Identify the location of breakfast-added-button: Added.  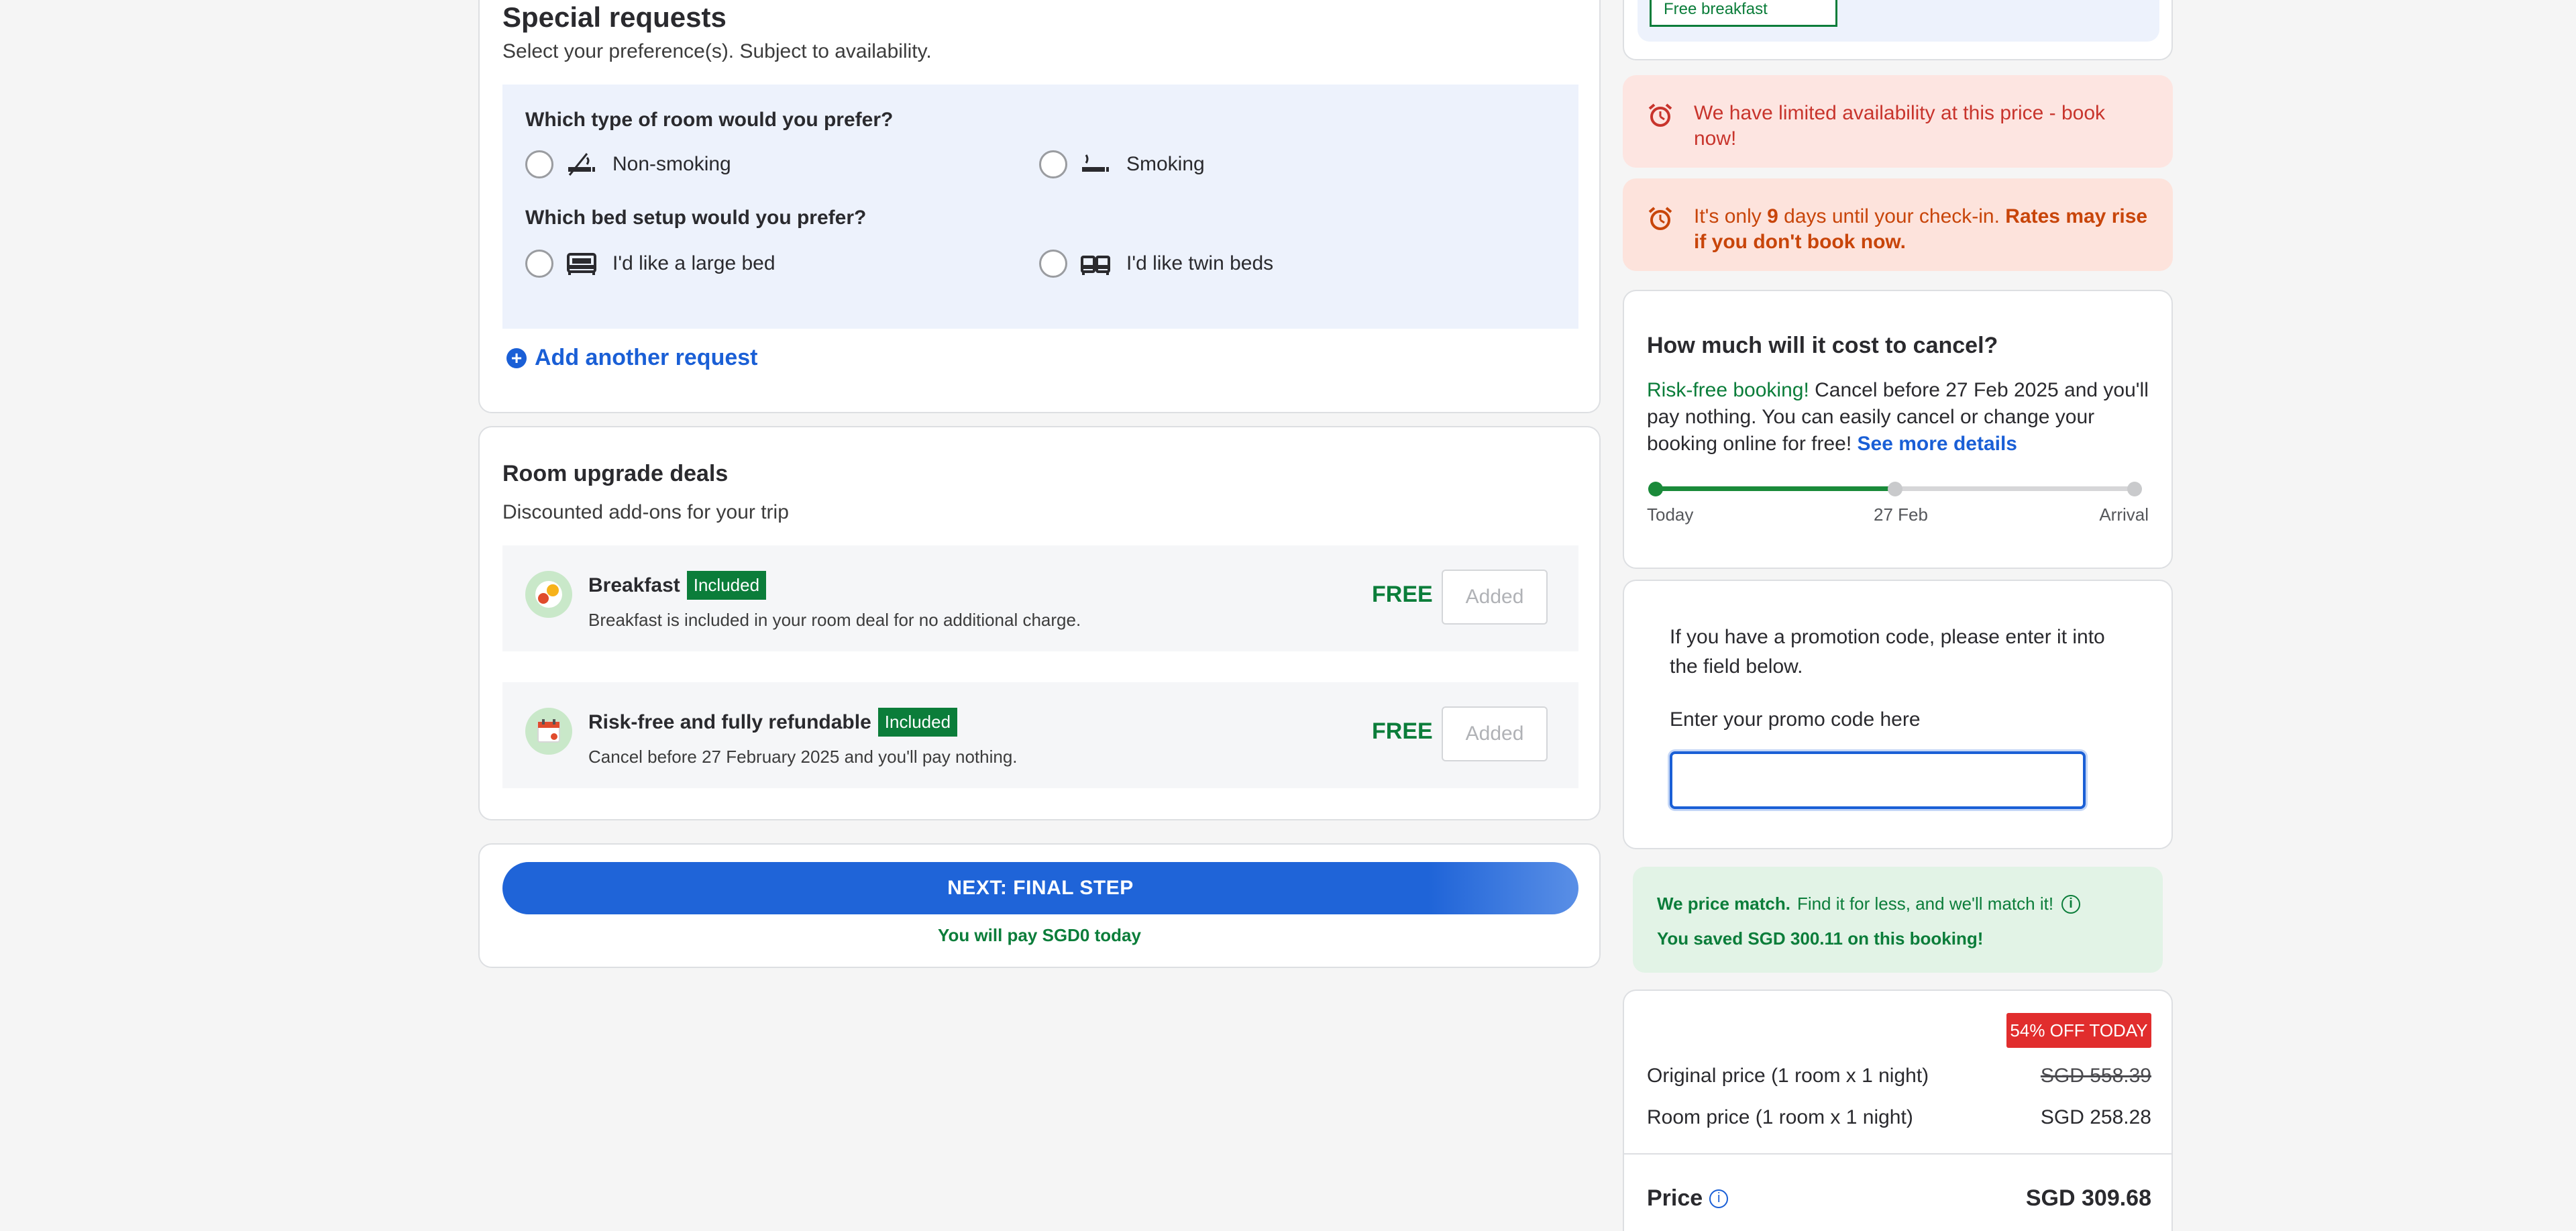
(1495, 597).